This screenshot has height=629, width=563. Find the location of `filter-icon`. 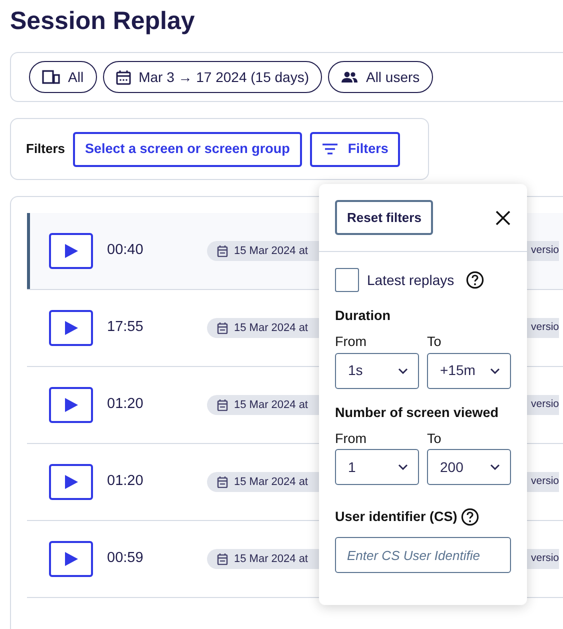

filter-icon is located at coordinates (330, 149).